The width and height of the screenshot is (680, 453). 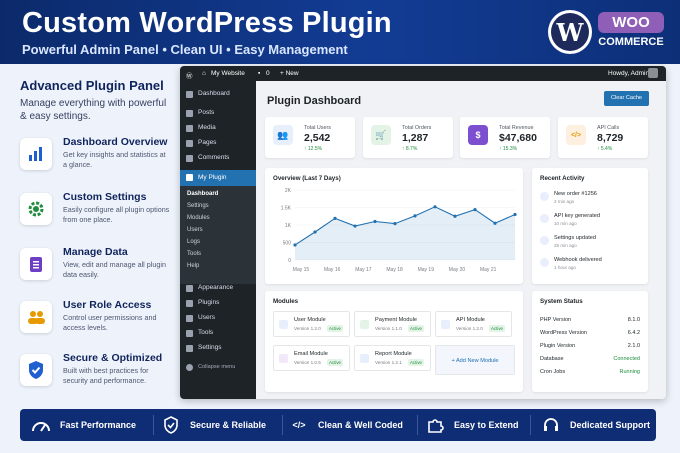 I want to click on collapse-icon, so click(x=189, y=367).